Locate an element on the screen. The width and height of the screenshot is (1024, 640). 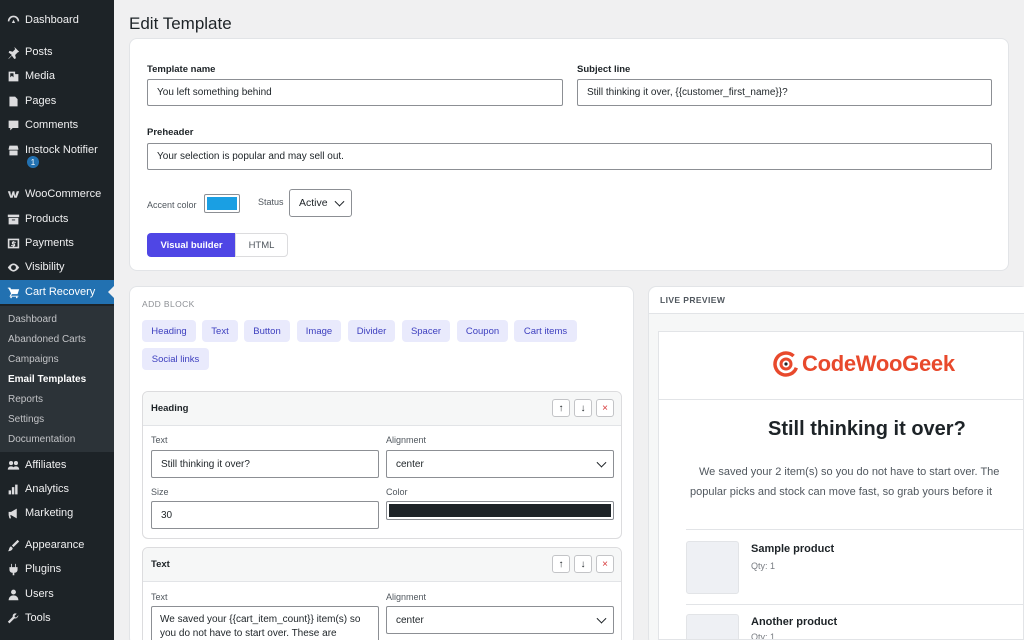
sidebar-item-posts: Posts is located at coordinates (57, 52).